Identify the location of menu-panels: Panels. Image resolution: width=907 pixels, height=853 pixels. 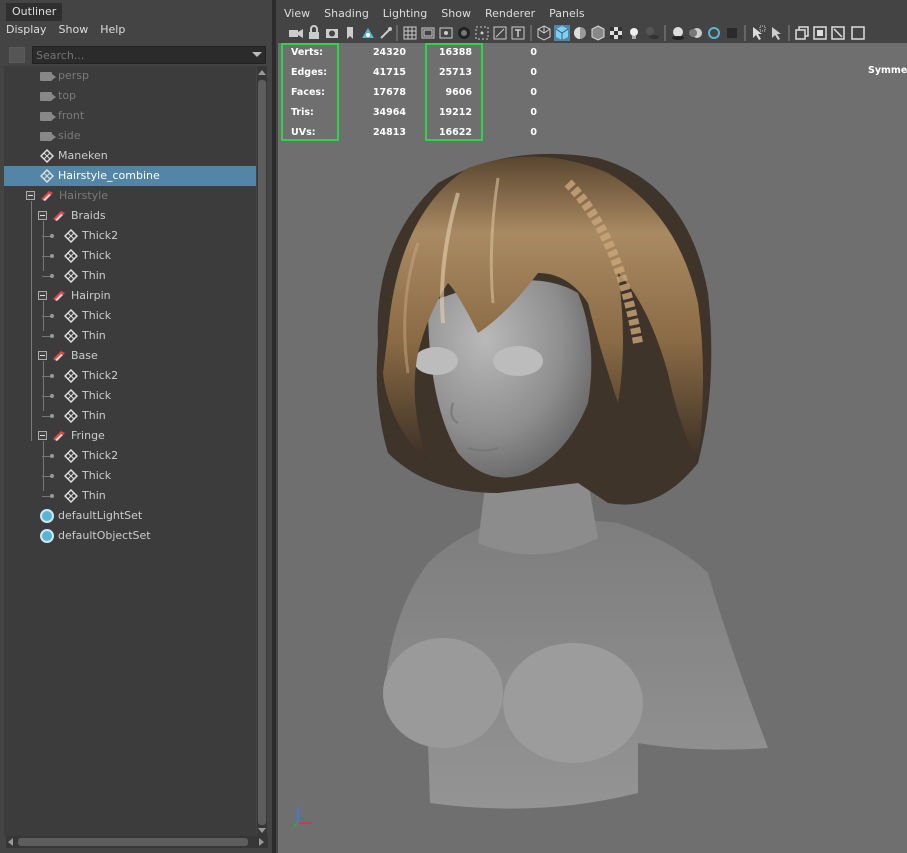
(565, 14).